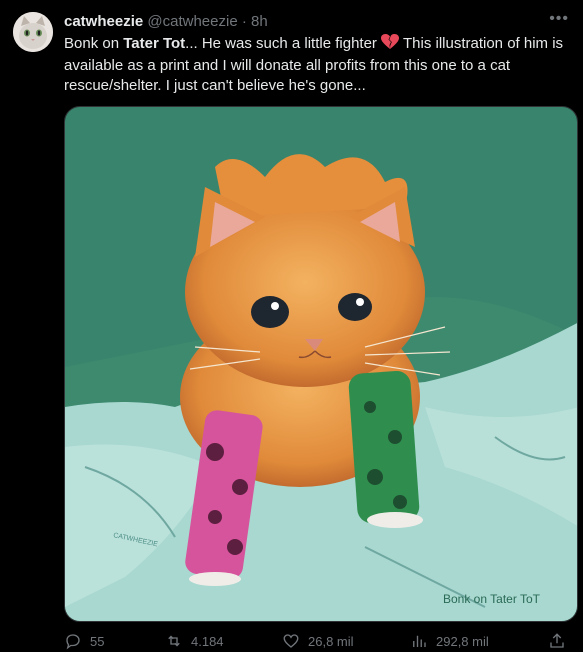 This screenshot has height=652, width=583. What do you see at coordinates (390, 45) in the screenshot?
I see `broken-heart-icon` at bounding box center [390, 45].